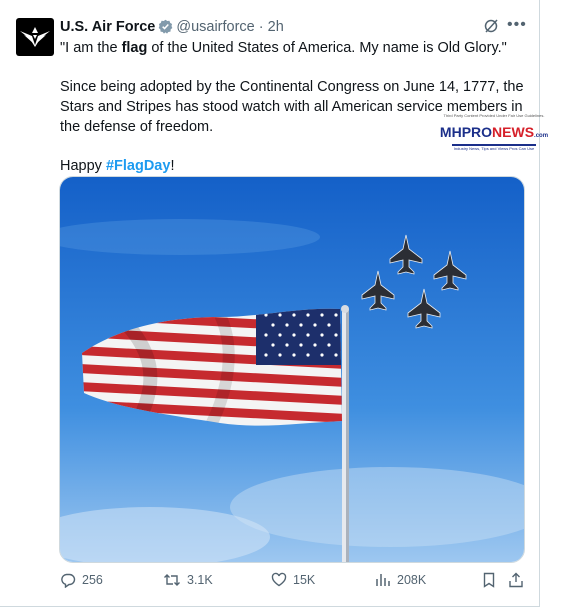 This screenshot has width=561, height=610. I want to click on views-button: 208K, so click(400, 580).